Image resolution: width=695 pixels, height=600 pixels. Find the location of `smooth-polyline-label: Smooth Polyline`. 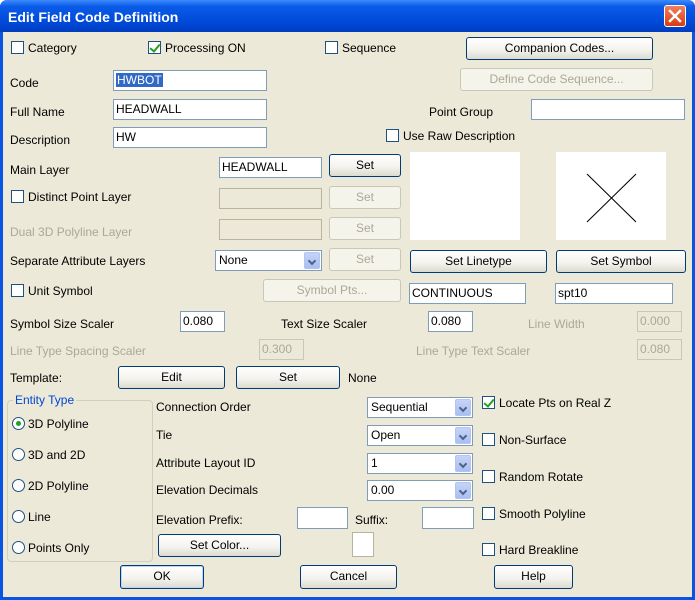

smooth-polyline-label: Smooth Polyline is located at coordinates (542, 514).